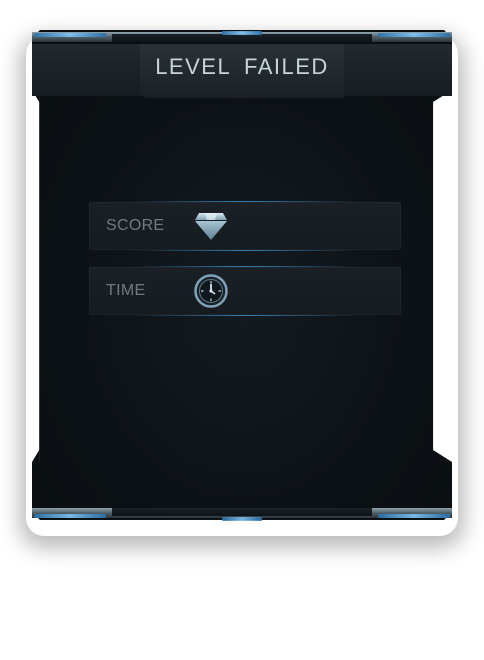 Image resolution: width=484 pixels, height=660 pixels. I want to click on time-row: TIME, so click(245, 291).